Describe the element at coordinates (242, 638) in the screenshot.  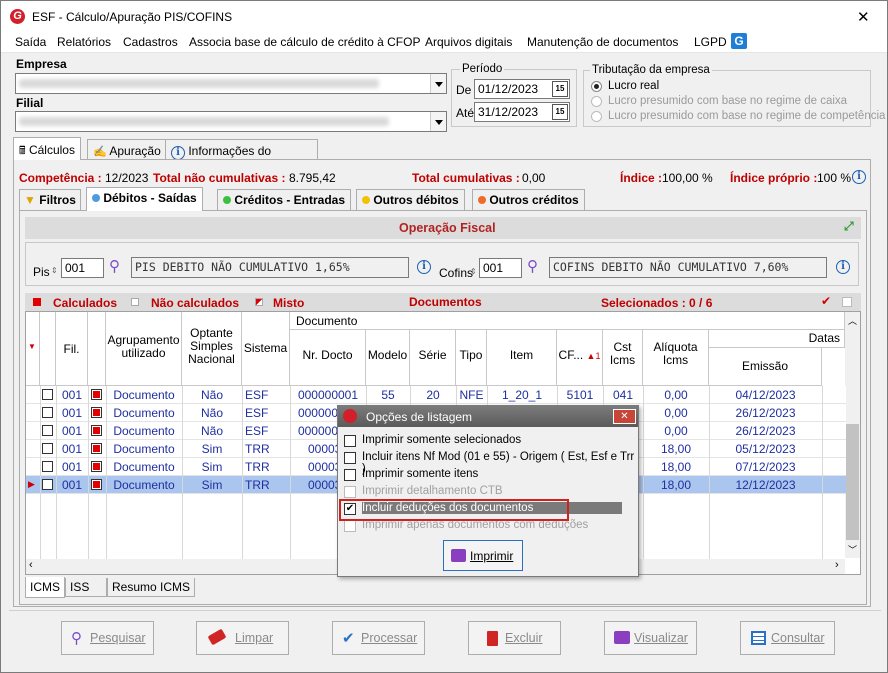
I see `limpar-button: Limpar` at that location.